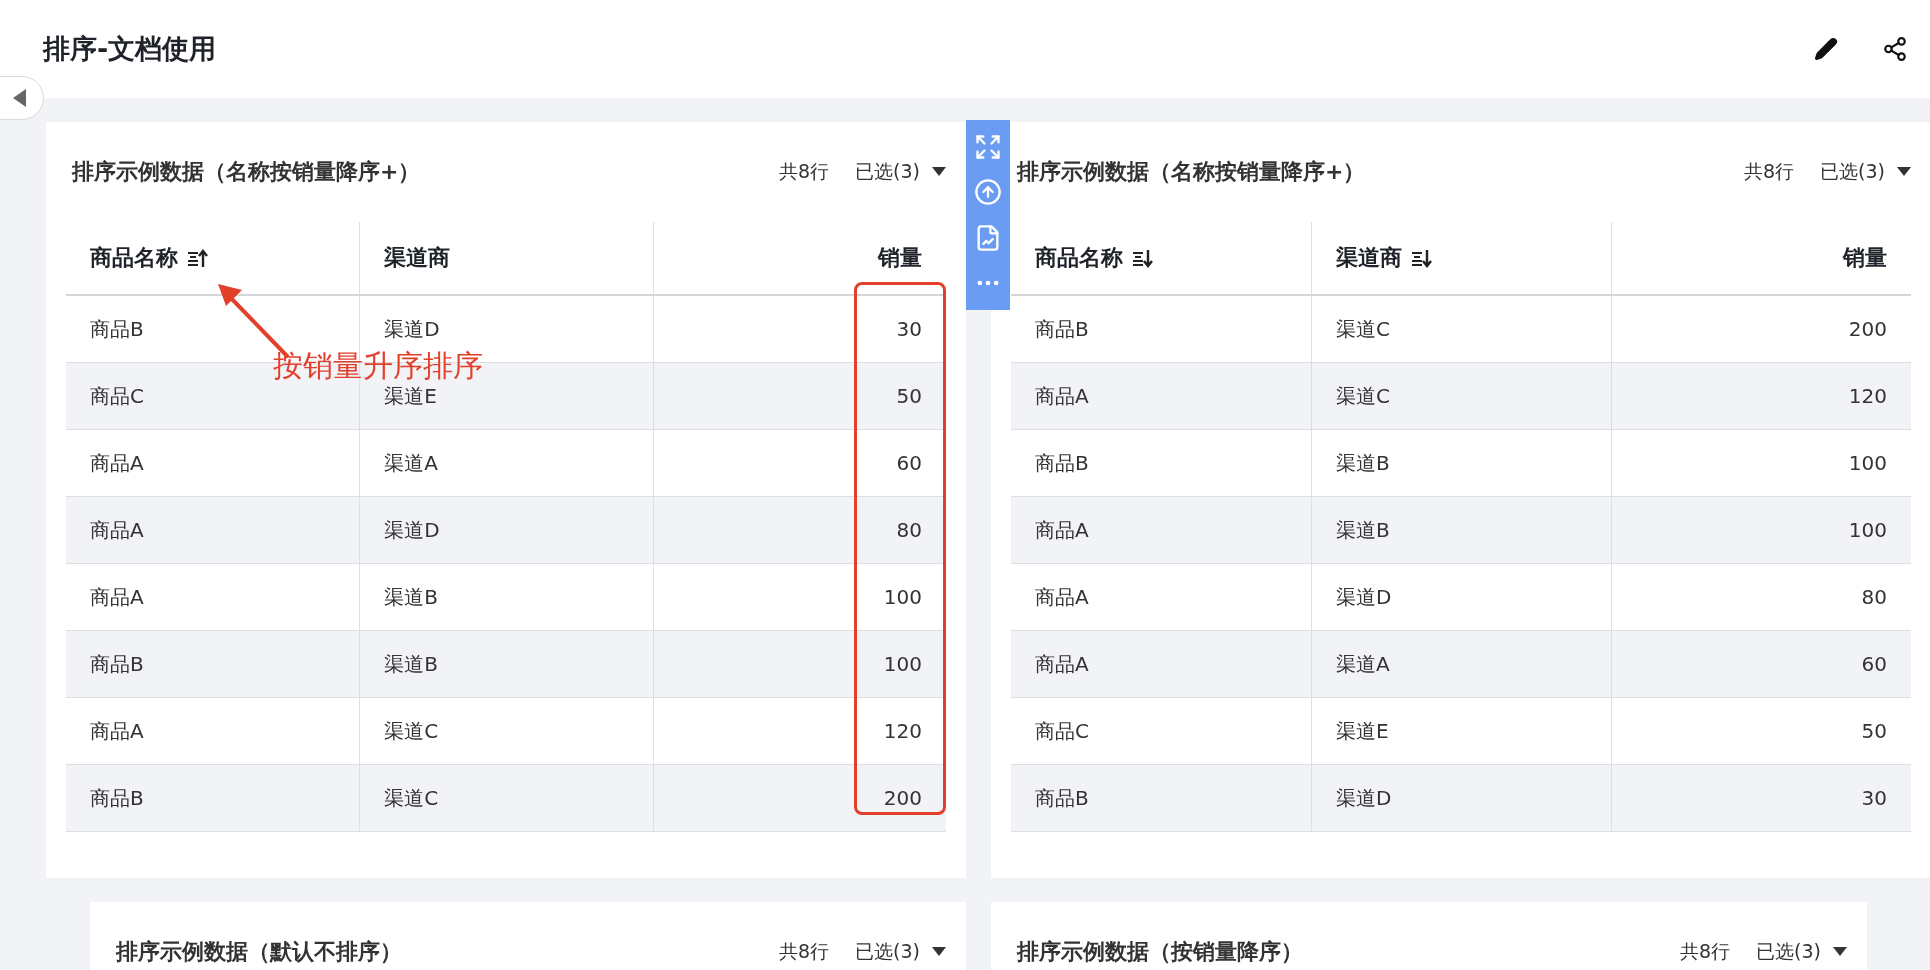  Describe the element at coordinates (197, 258) in the screenshot. I see `sort-ascending-icon` at that location.